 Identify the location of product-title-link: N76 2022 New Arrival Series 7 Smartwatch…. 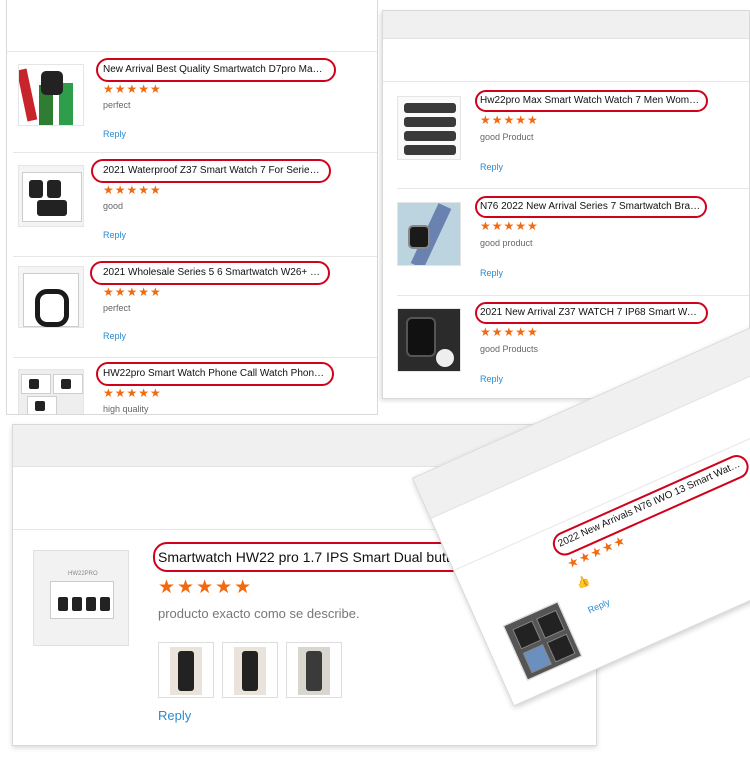
(591, 206).